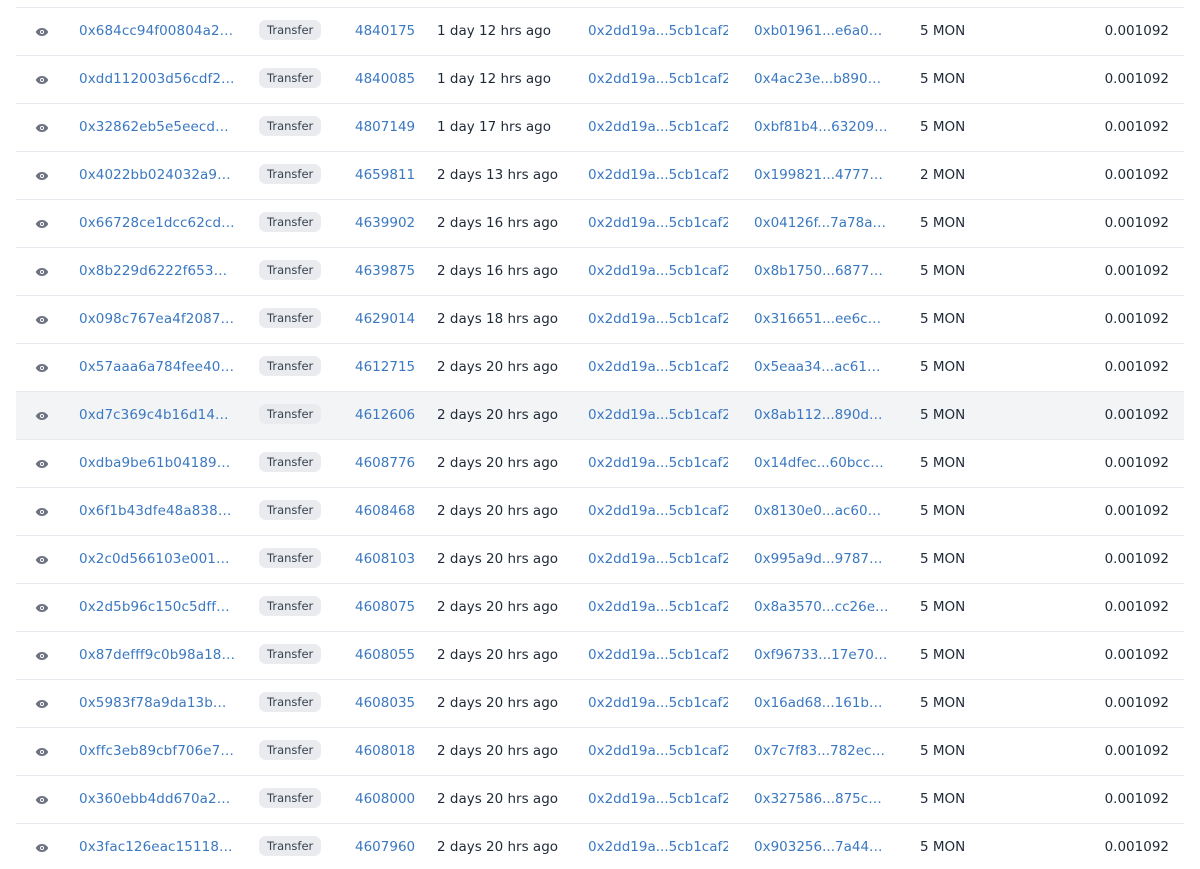 The height and width of the screenshot is (869, 1200). Describe the element at coordinates (390, 655) in the screenshot. I see `block-link: 4608055` at that location.